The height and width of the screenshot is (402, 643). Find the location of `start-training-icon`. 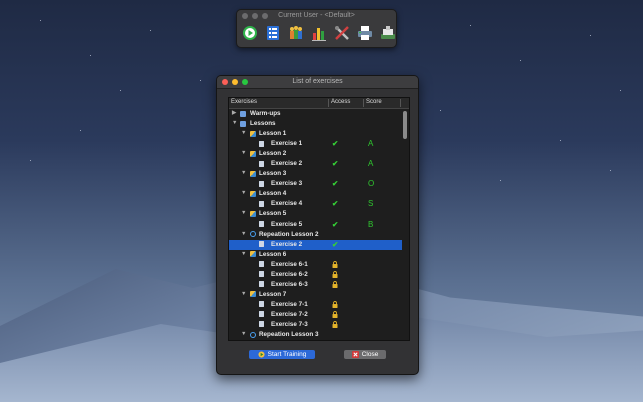

start-training-icon is located at coordinates (261, 354).